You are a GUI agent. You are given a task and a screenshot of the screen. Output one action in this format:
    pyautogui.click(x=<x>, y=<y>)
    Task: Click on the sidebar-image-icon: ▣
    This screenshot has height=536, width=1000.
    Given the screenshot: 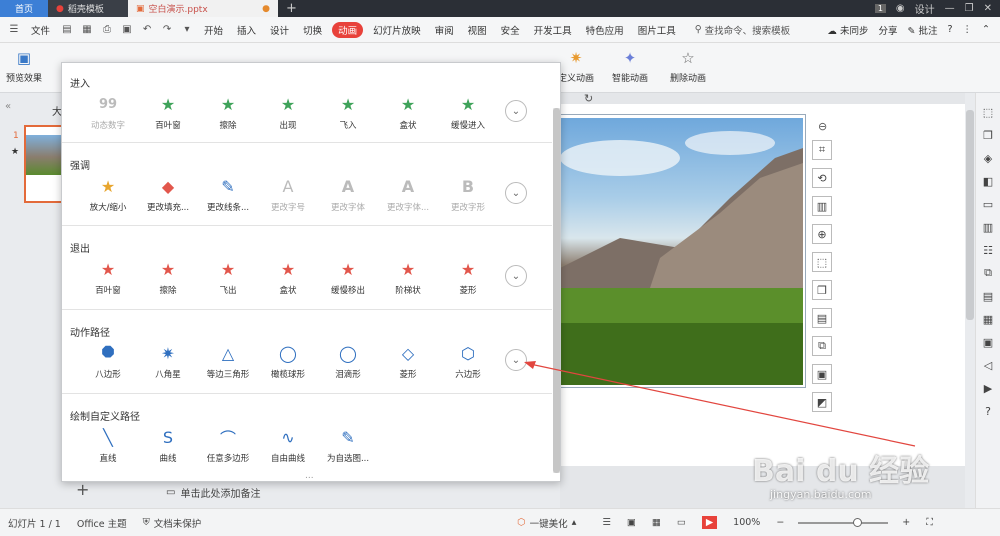 What is the action you would take?
    pyautogui.click(x=988, y=342)
    